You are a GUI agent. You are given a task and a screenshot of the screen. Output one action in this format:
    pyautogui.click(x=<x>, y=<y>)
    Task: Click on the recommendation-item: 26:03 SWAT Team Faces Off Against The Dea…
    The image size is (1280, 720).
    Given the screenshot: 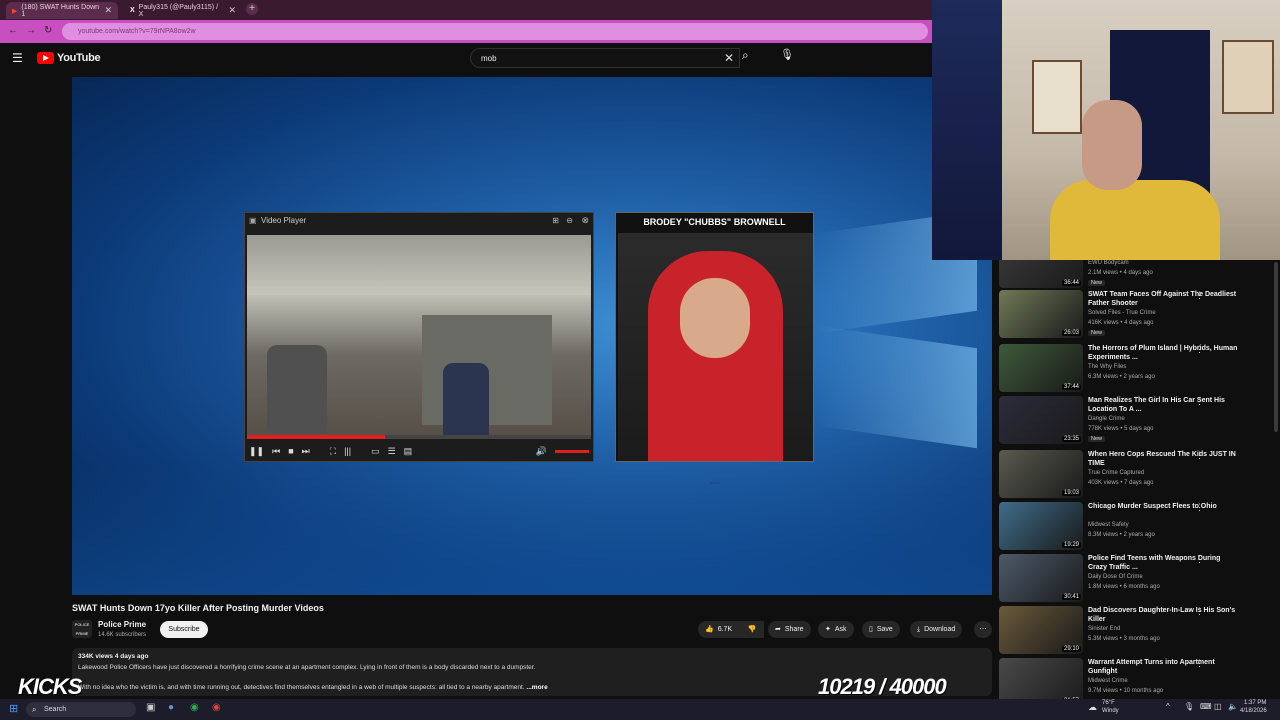 What is the action you would take?
    pyautogui.click(x=1136, y=315)
    